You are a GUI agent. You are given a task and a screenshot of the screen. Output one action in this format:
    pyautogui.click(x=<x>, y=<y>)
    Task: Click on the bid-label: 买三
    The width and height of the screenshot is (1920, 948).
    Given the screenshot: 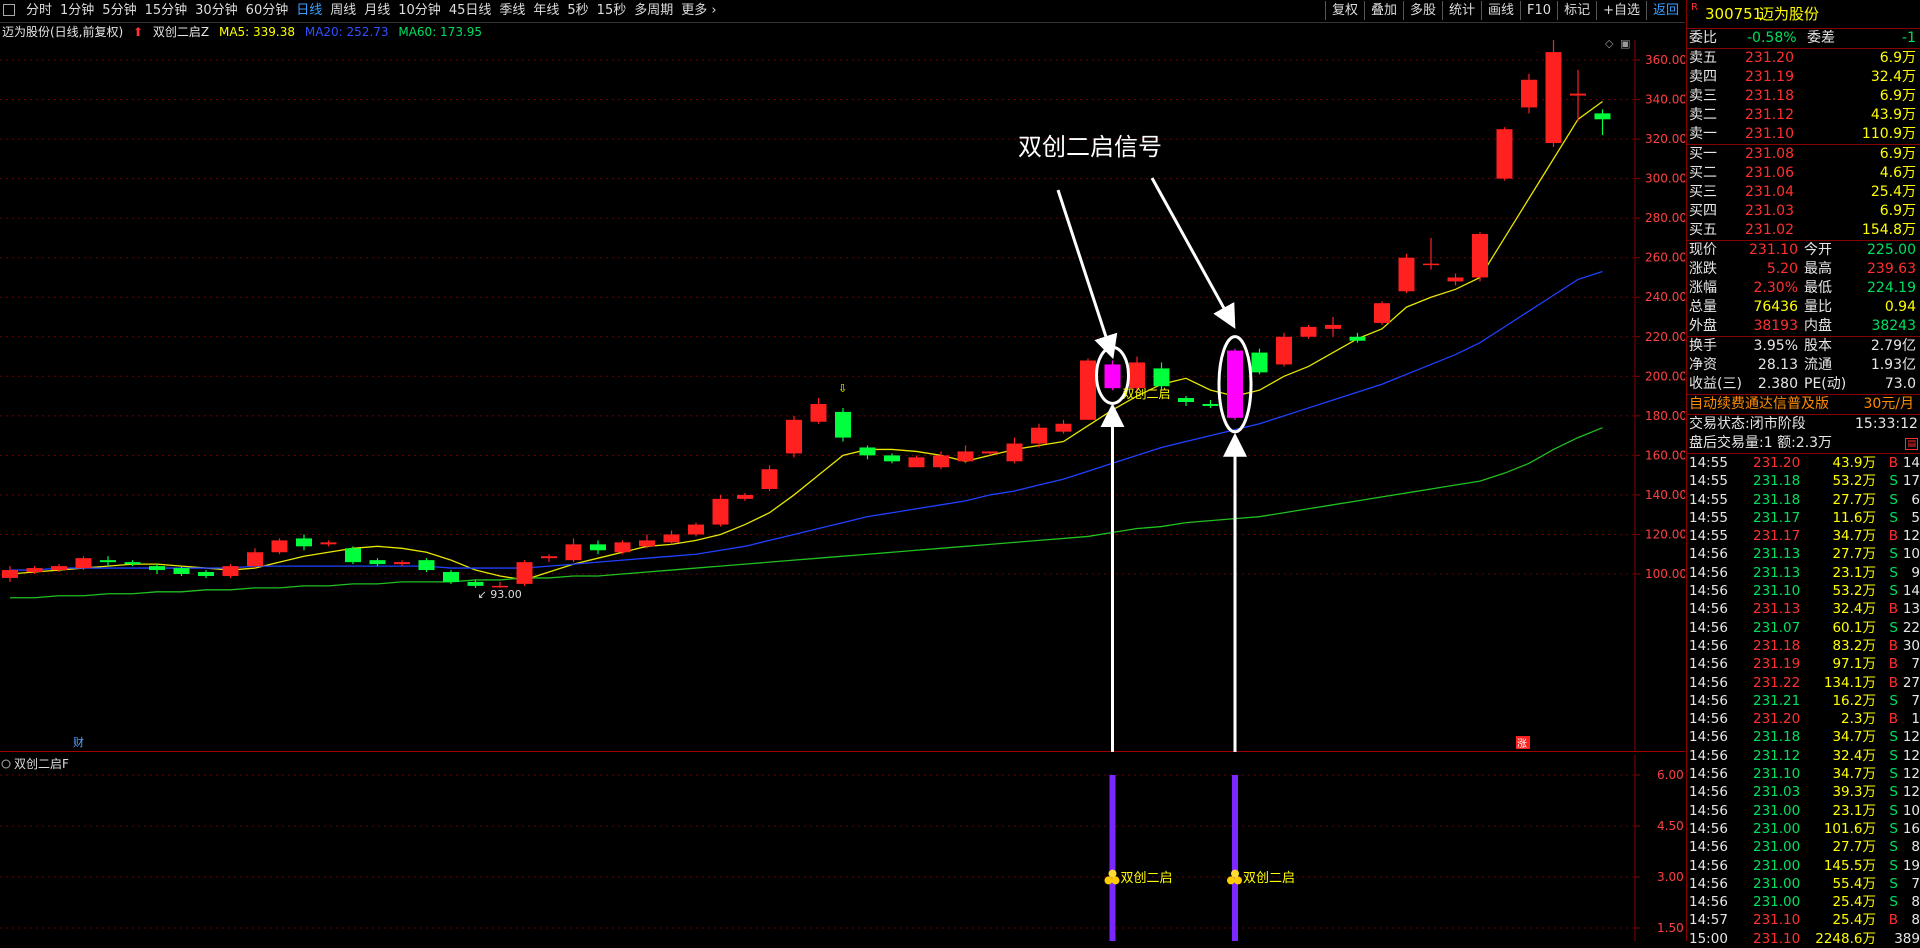 What is the action you would take?
    pyautogui.click(x=1703, y=192)
    